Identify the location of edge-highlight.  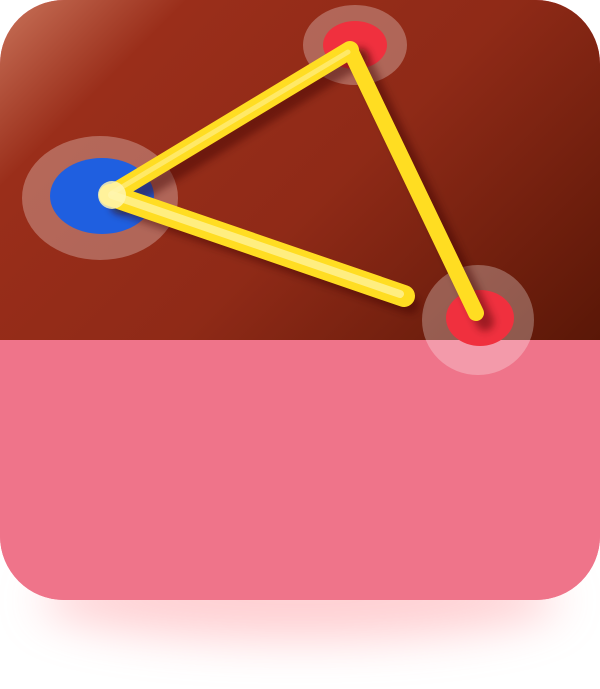
(256, 244).